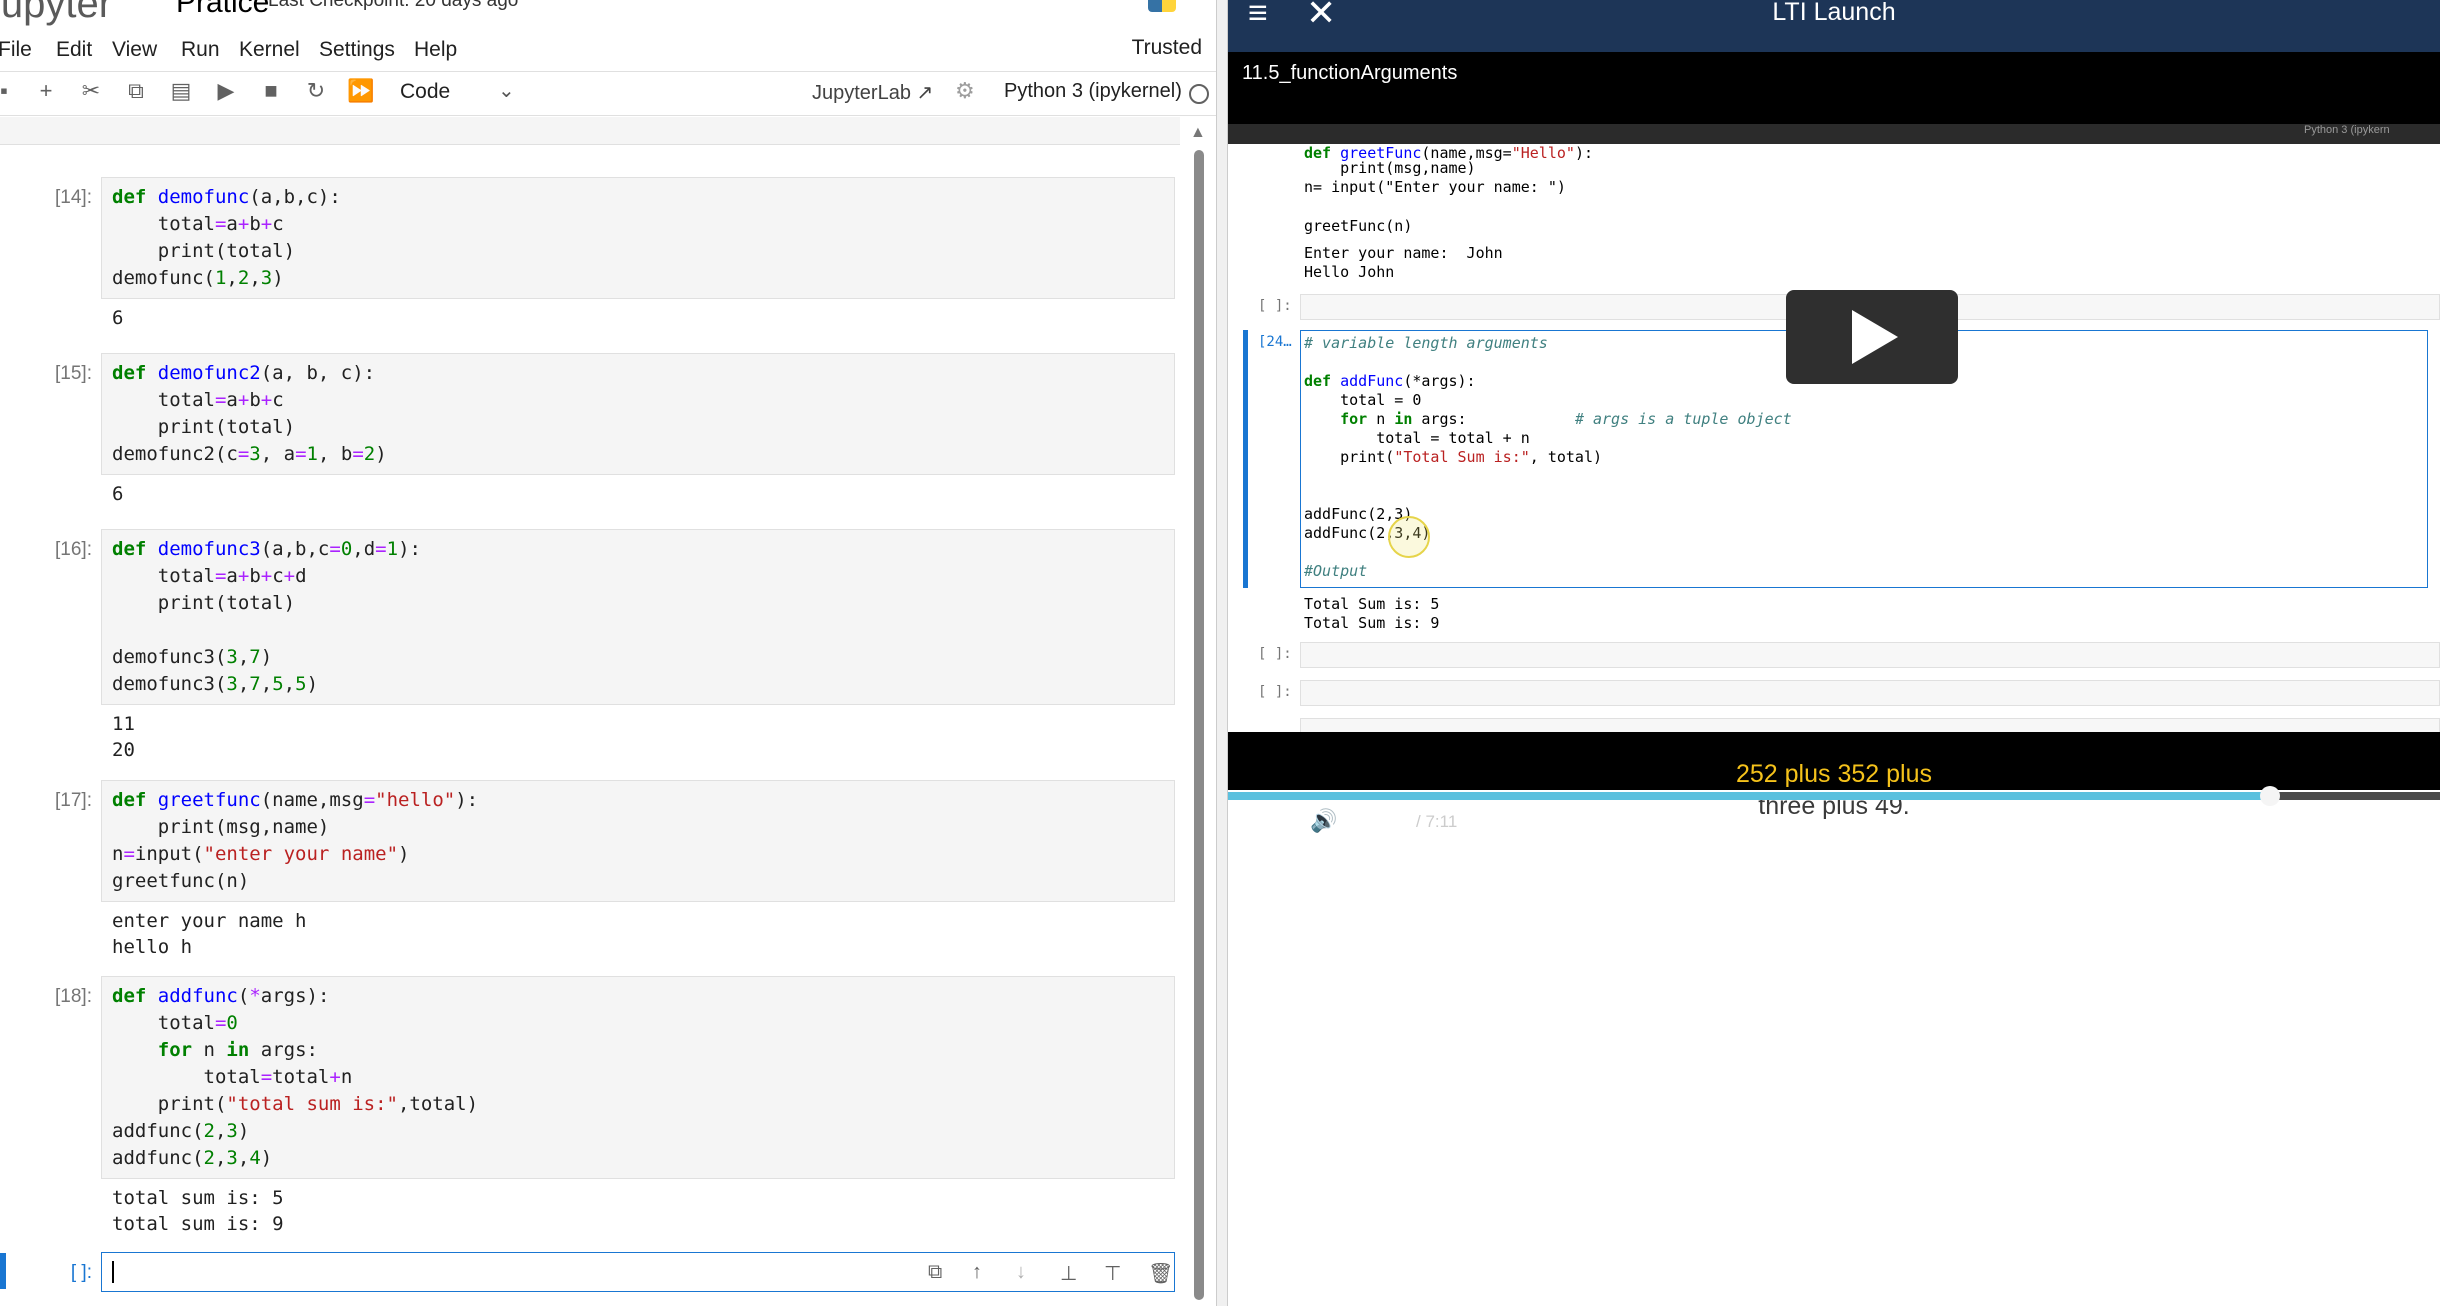  Describe the element at coordinates (209, 934) in the screenshot. I see `cell-output: enter your name h hello h` at that location.